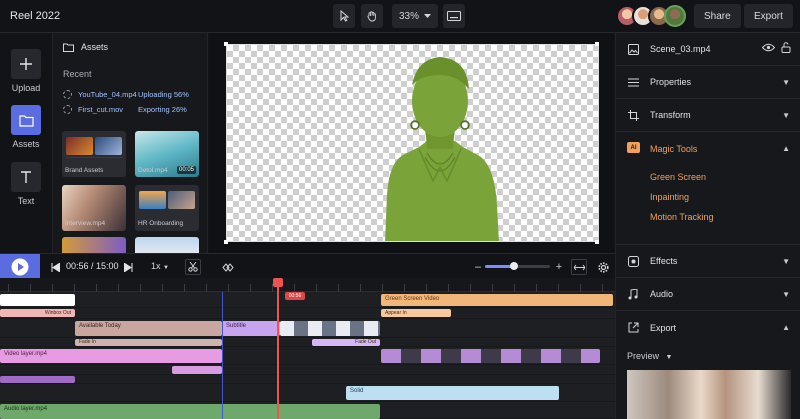 Image resolution: width=800 pixels, height=419 pixels. I want to click on rail-icon-bg, so click(26, 177).